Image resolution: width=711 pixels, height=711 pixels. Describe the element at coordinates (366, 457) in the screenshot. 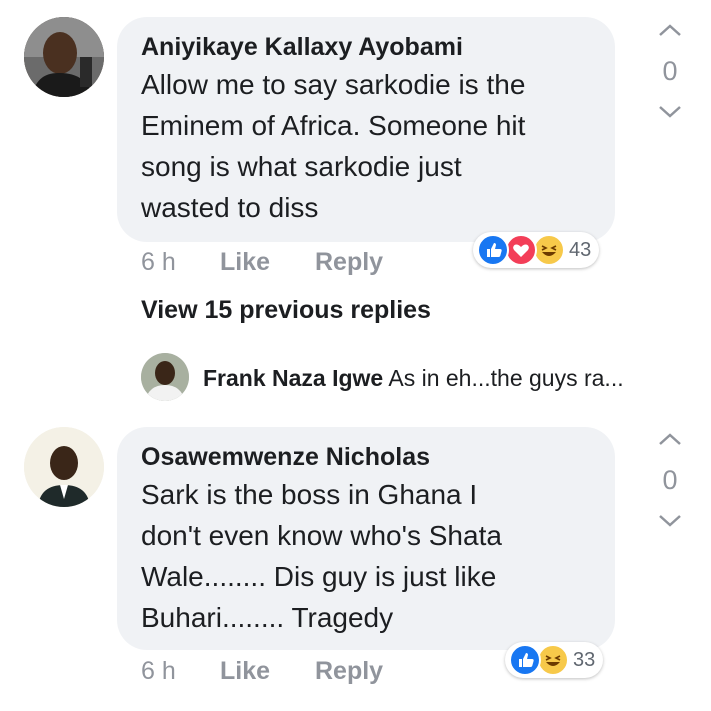

I see `comment-author: Osawemwenze Nicholas` at that location.